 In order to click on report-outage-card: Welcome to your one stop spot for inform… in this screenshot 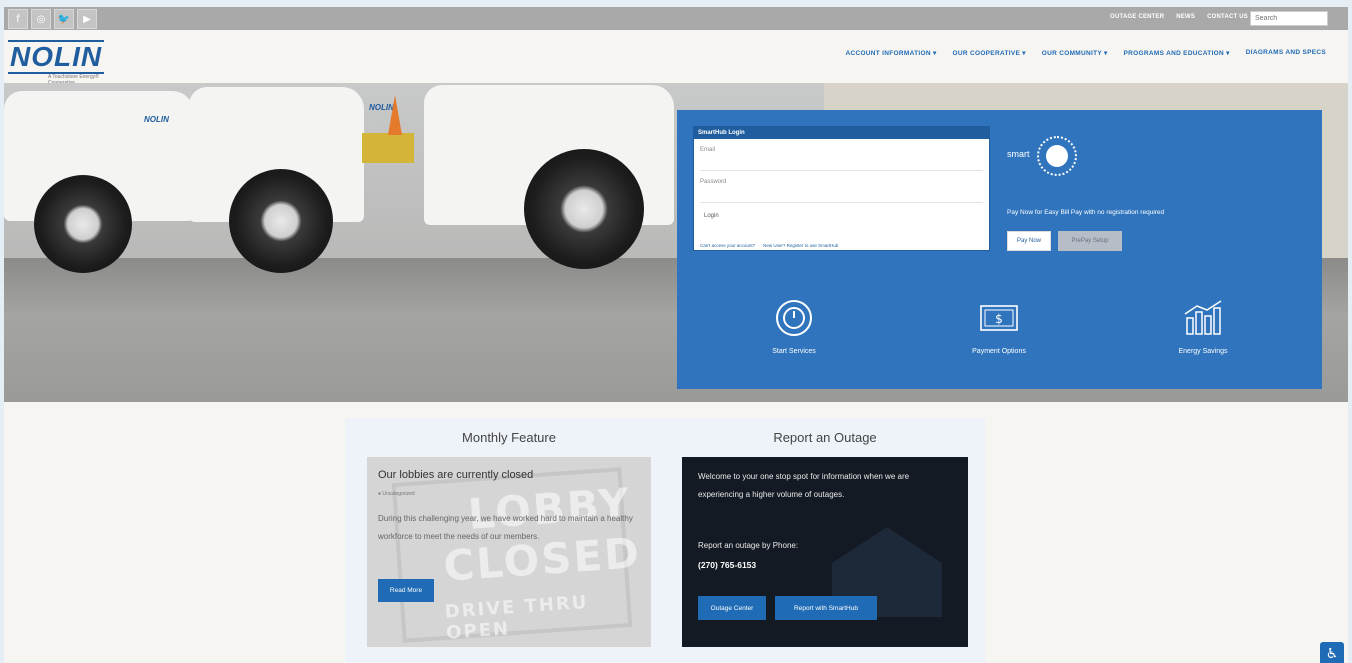, I will do `click(825, 552)`.